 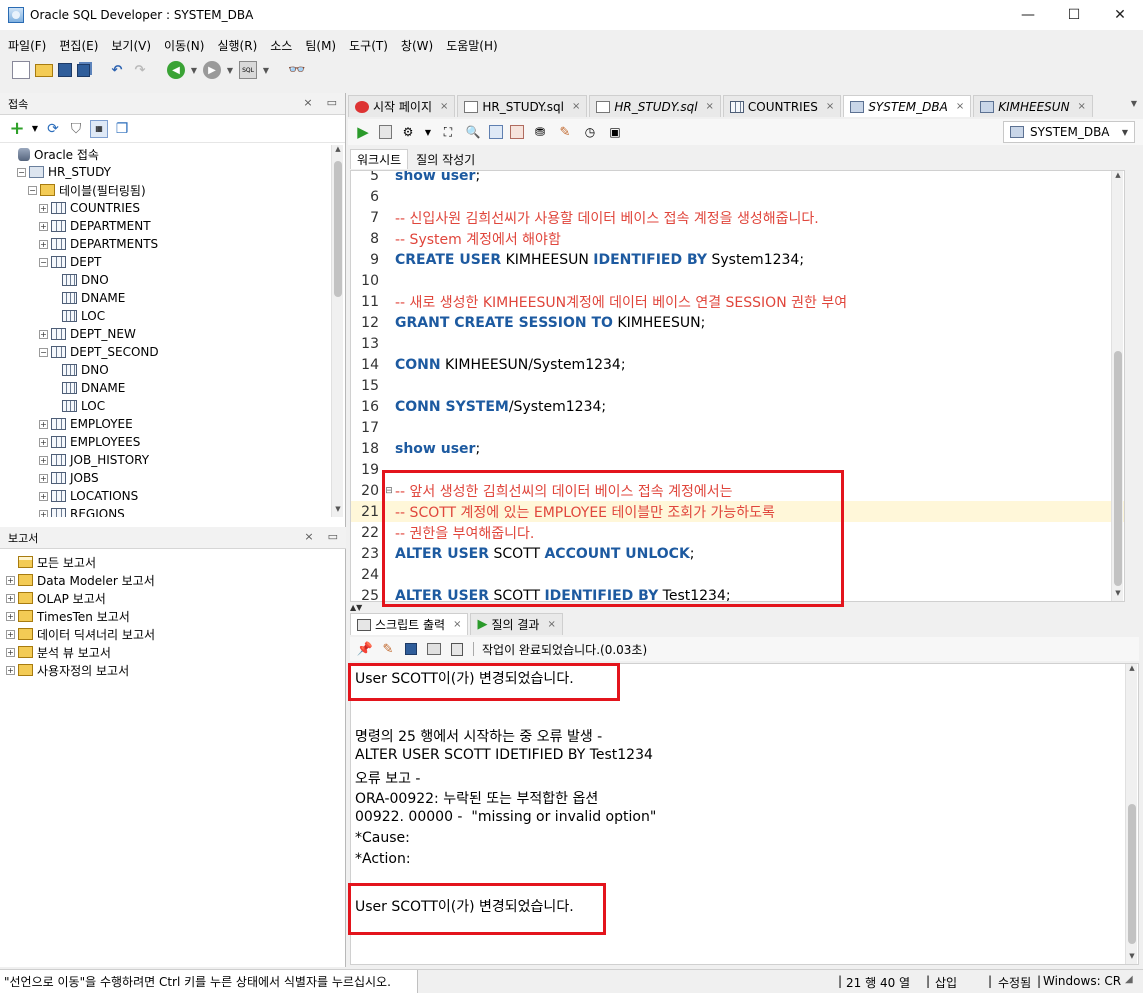 What do you see at coordinates (448, 132) in the screenshot?
I see `explain-plan-icon: ⛶` at bounding box center [448, 132].